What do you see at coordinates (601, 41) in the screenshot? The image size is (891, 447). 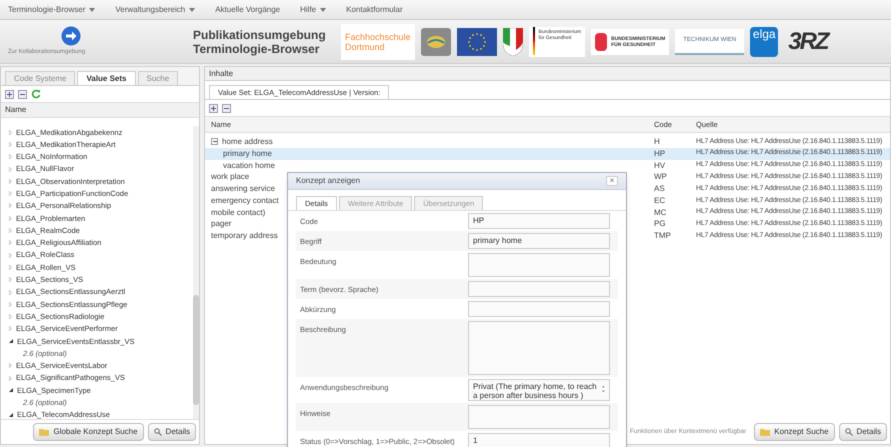 I see `g-mark-icon` at bounding box center [601, 41].